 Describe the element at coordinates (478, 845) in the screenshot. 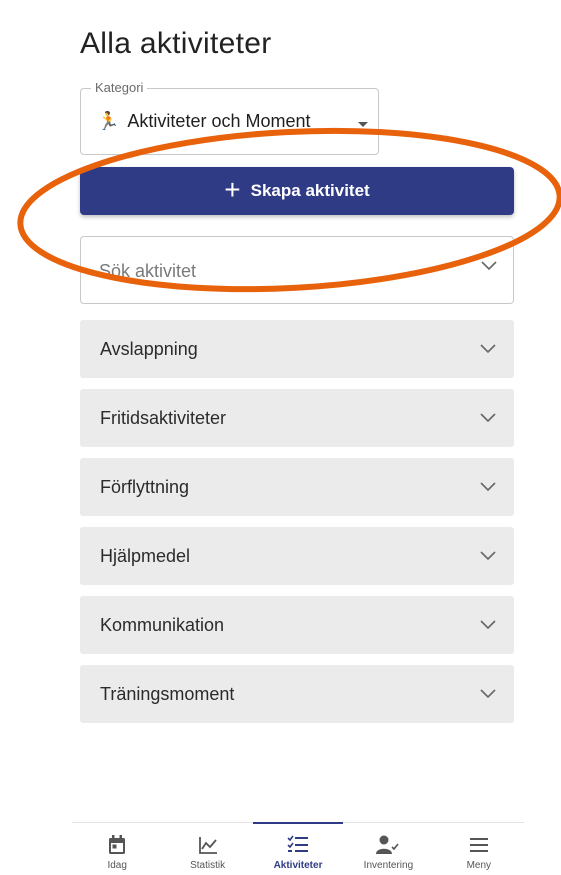

I see `hamburger-menu-icon` at that location.